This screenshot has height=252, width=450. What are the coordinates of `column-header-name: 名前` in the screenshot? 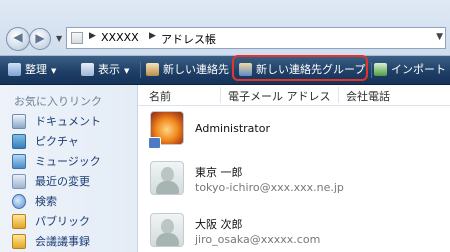 It's located at (160, 96).